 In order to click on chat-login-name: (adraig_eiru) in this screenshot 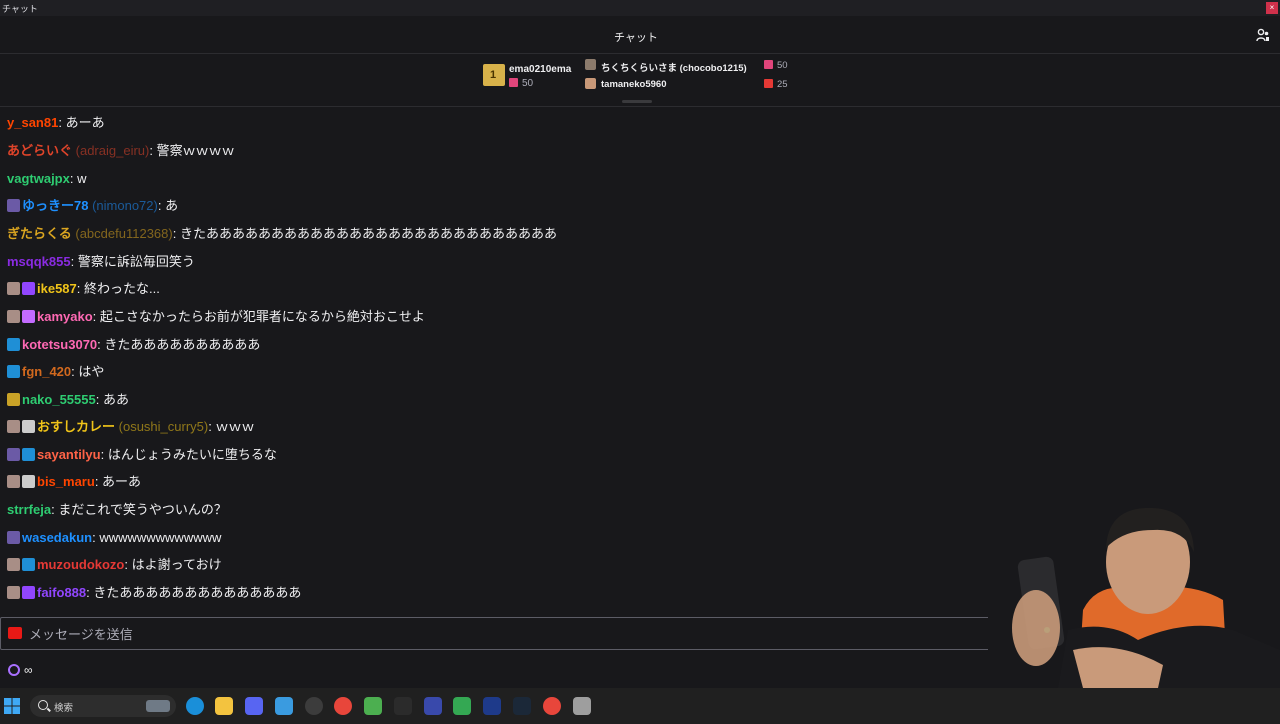, I will do `click(113, 150)`.